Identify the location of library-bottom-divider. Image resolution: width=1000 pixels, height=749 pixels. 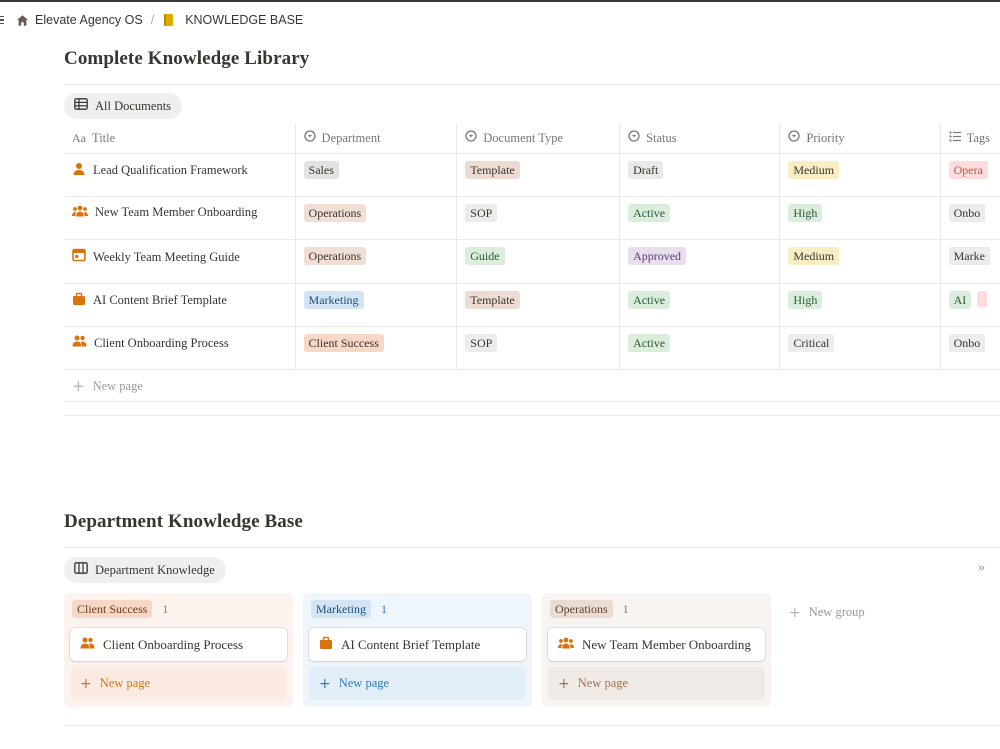
(532, 415).